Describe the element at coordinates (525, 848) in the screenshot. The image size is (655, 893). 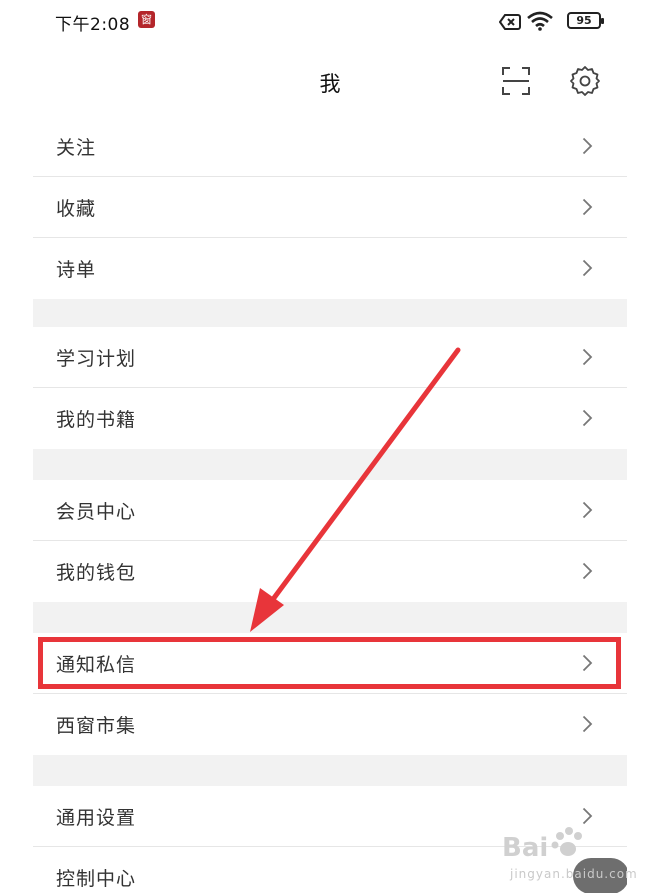
I see `svg-text: Bai` at that location.